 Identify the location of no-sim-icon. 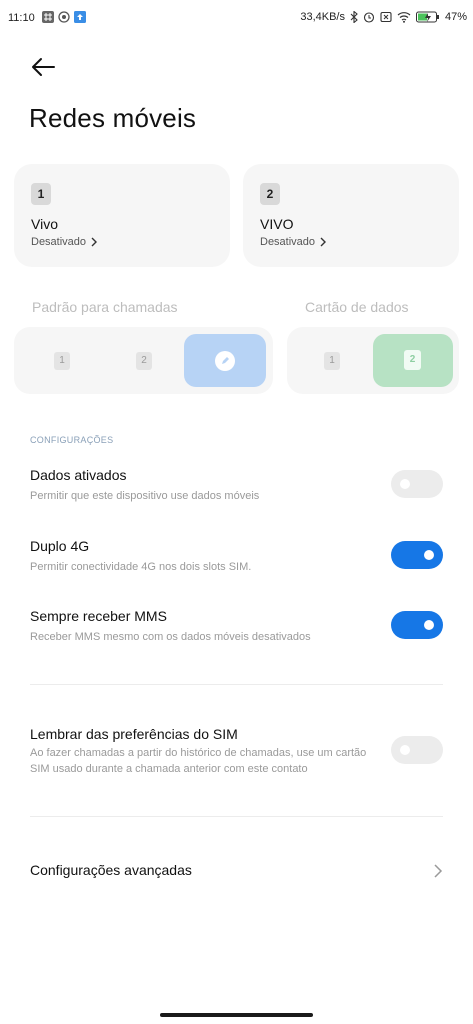
(386, 17).